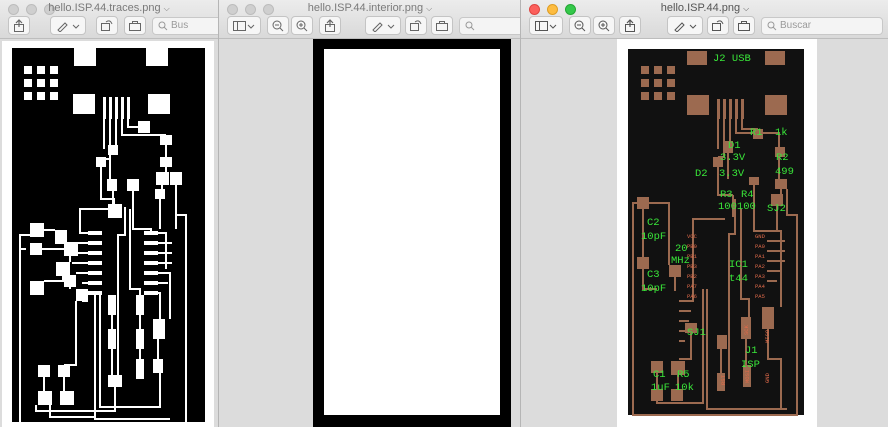 This screenshot has height=427, width=888. Describe the element at coordinates (681, 249) in the screenshot. I see `label-crystal: 20` at that location.